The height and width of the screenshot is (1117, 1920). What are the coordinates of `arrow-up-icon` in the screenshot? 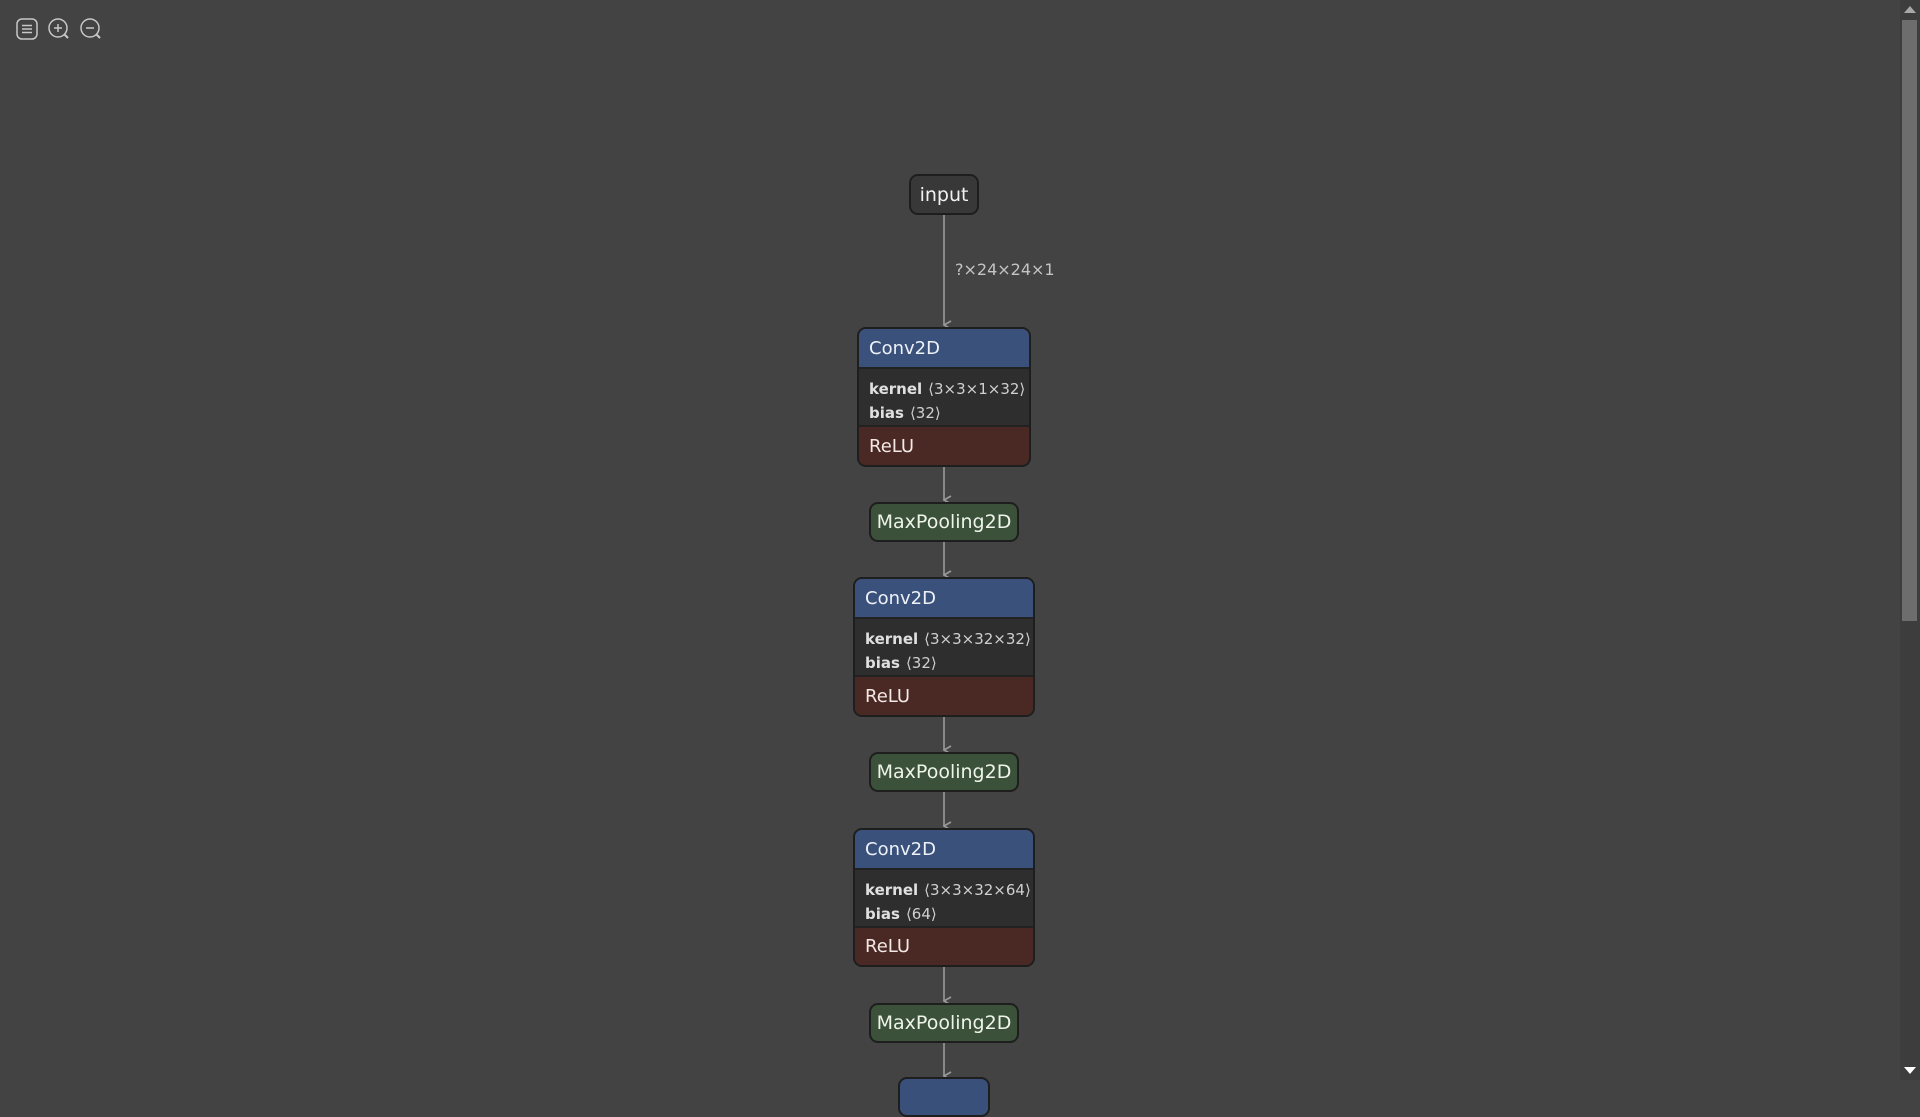 It's located at (1910, 9).